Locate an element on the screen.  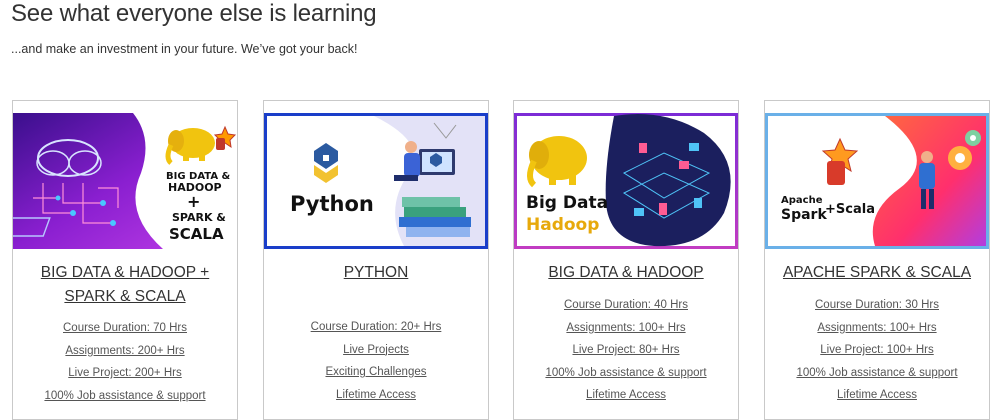
course-thumbnail-bigdata-hadoop: Big Data Hadoop is located at coordinates (626, 181).